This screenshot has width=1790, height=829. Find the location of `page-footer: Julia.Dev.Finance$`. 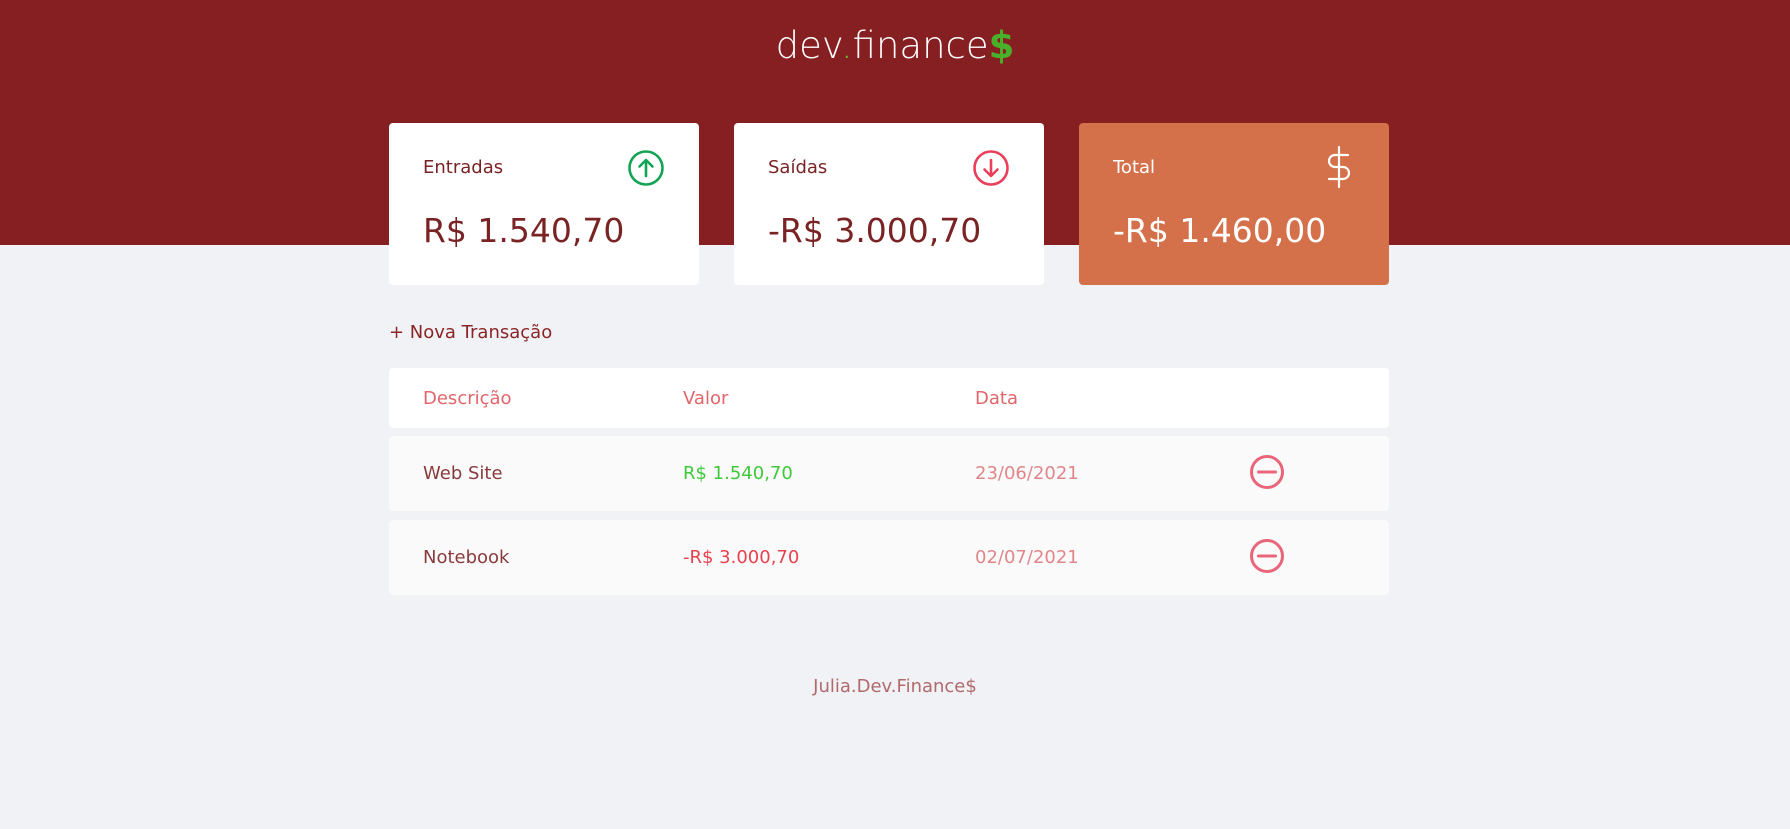

page-footer: Julia.Dev.Finance$ is located at coordinates (895, 686).